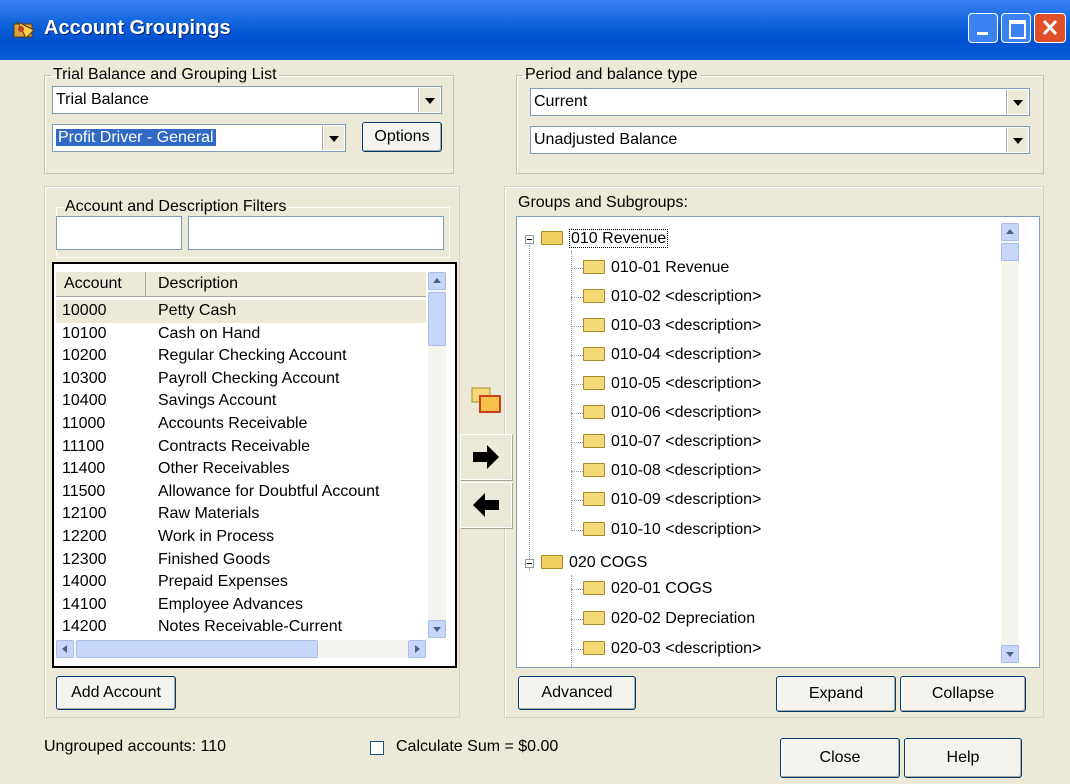 This screenshot has width=1070, height=784. Describe the element at coordinates (84, 333) in the screenshot. I see `account-number: 10100` at that location.